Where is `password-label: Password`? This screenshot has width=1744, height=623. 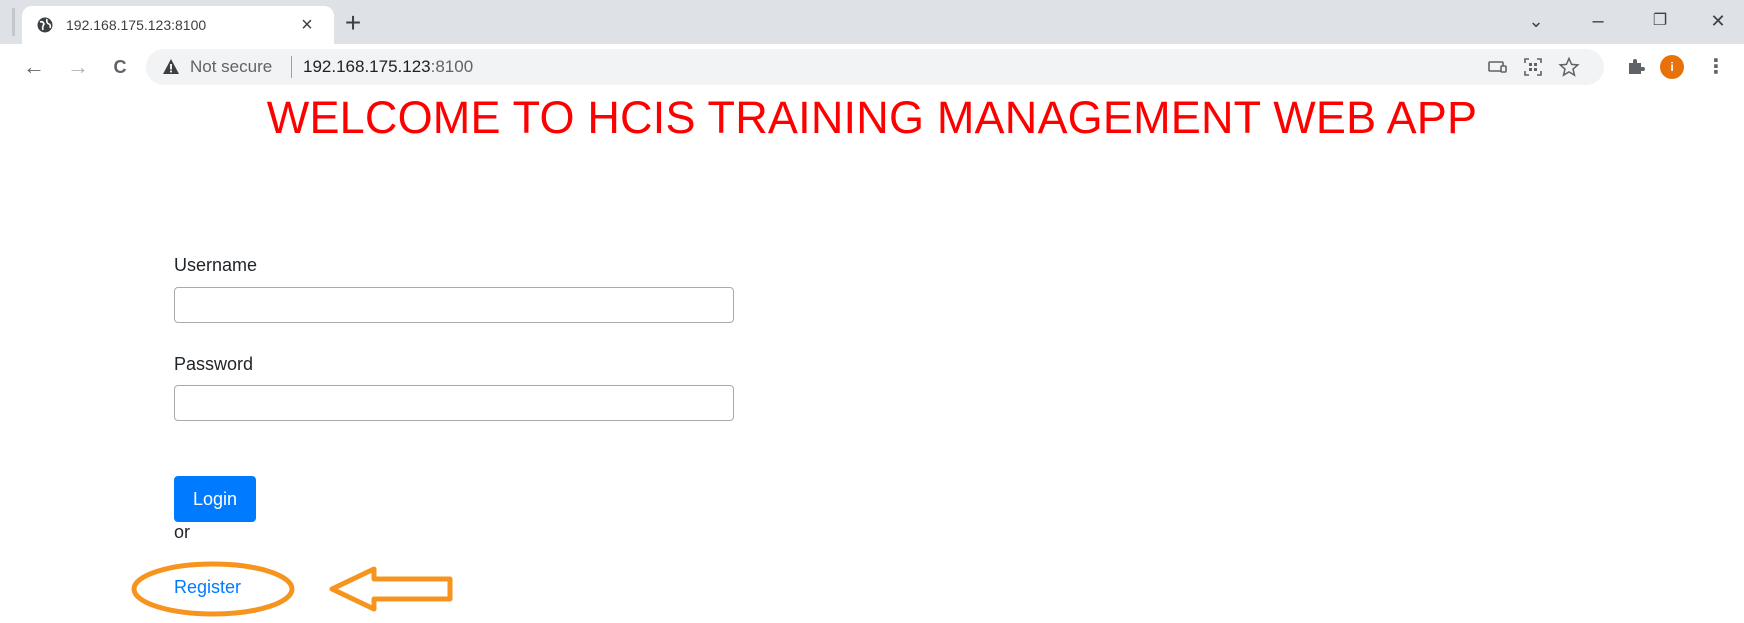 password-label: Password is located at coordinates (214, 364).